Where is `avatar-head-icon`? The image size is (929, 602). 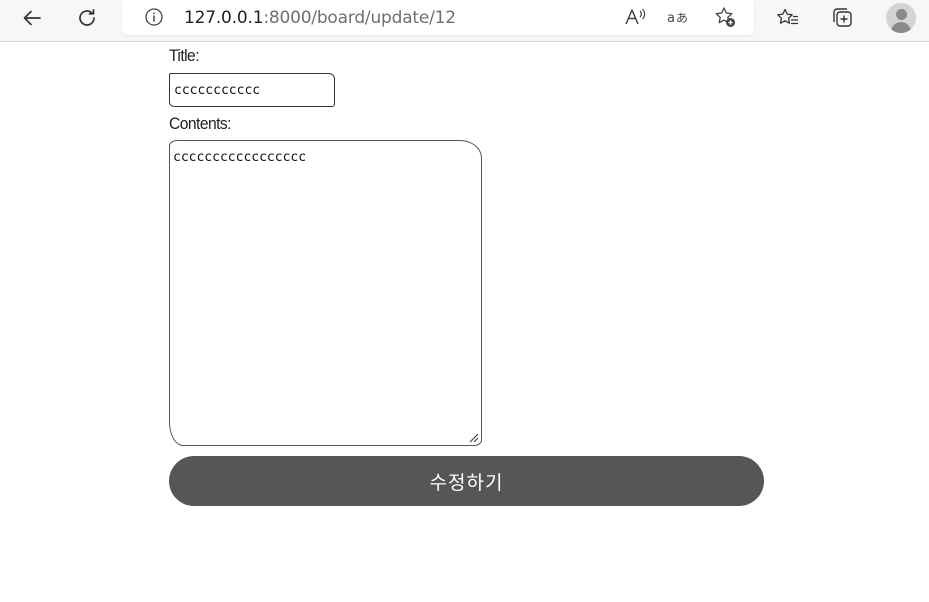 avatar-head-icon is located at coordinates (901, 14).